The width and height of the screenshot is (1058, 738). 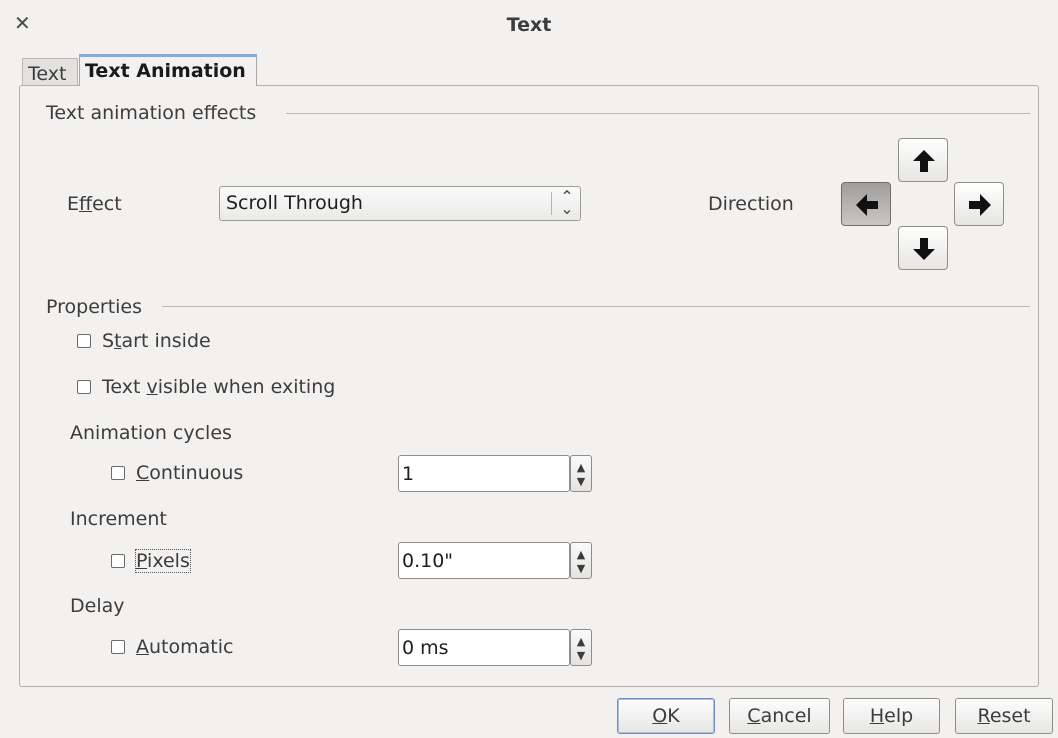 I want to click on effect-label: Effect, so click(x=94, y=204).